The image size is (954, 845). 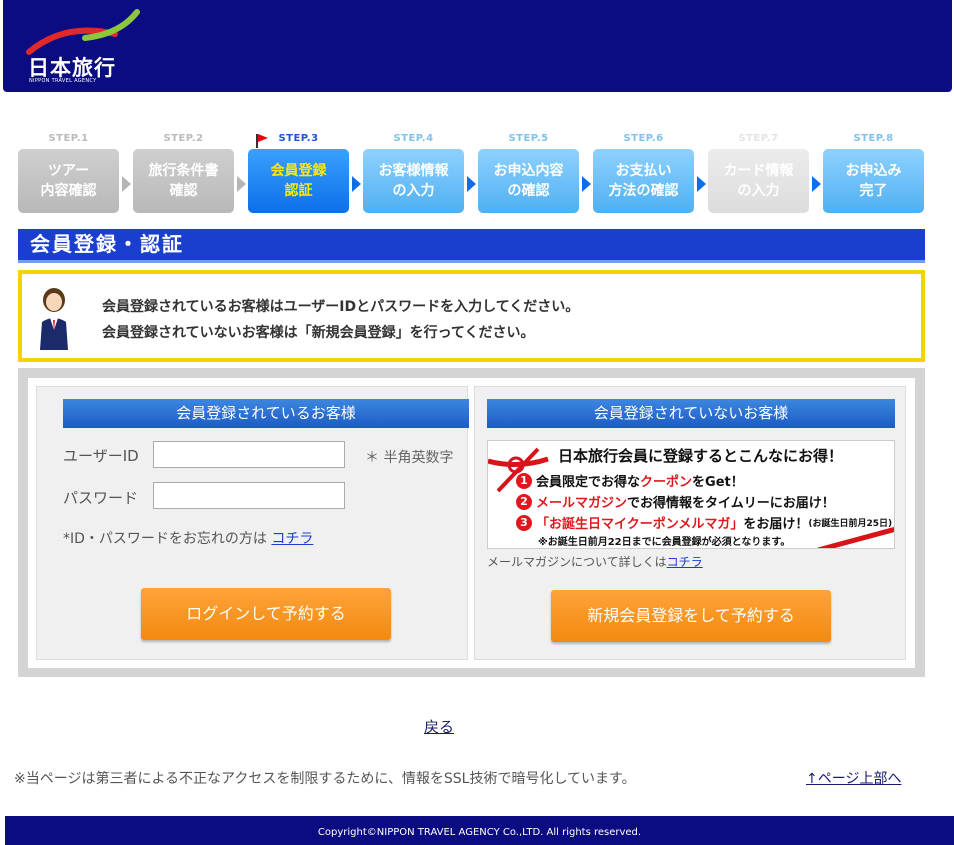 What do you see at coordinates (643, 138) in the screenshot?
I see `step-number: STEP.6` at bounding box center [643, 138].